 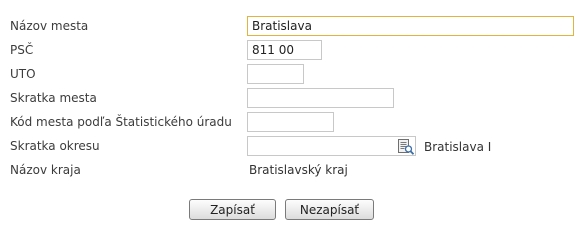 I want to click on kod-mesta-input, so click(x=290, y=122).